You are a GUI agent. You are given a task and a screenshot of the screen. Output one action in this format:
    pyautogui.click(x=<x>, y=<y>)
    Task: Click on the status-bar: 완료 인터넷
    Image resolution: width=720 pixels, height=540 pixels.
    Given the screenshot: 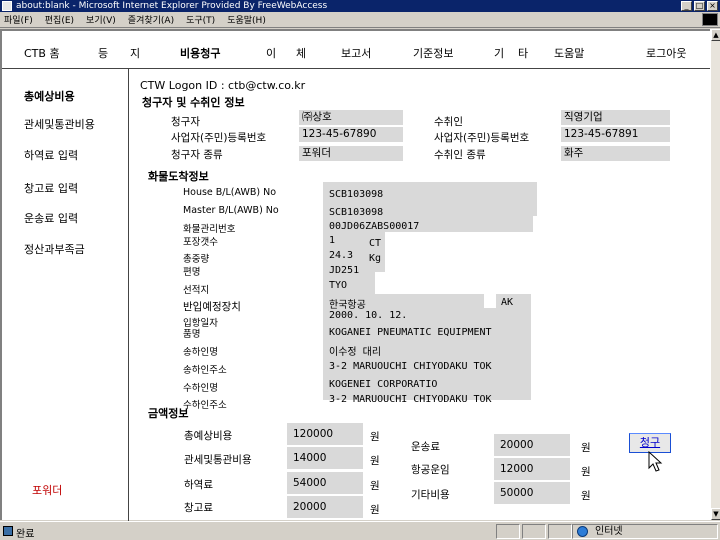 What is the action you would take?
    pyautogui.click(x=360, y=530)
    